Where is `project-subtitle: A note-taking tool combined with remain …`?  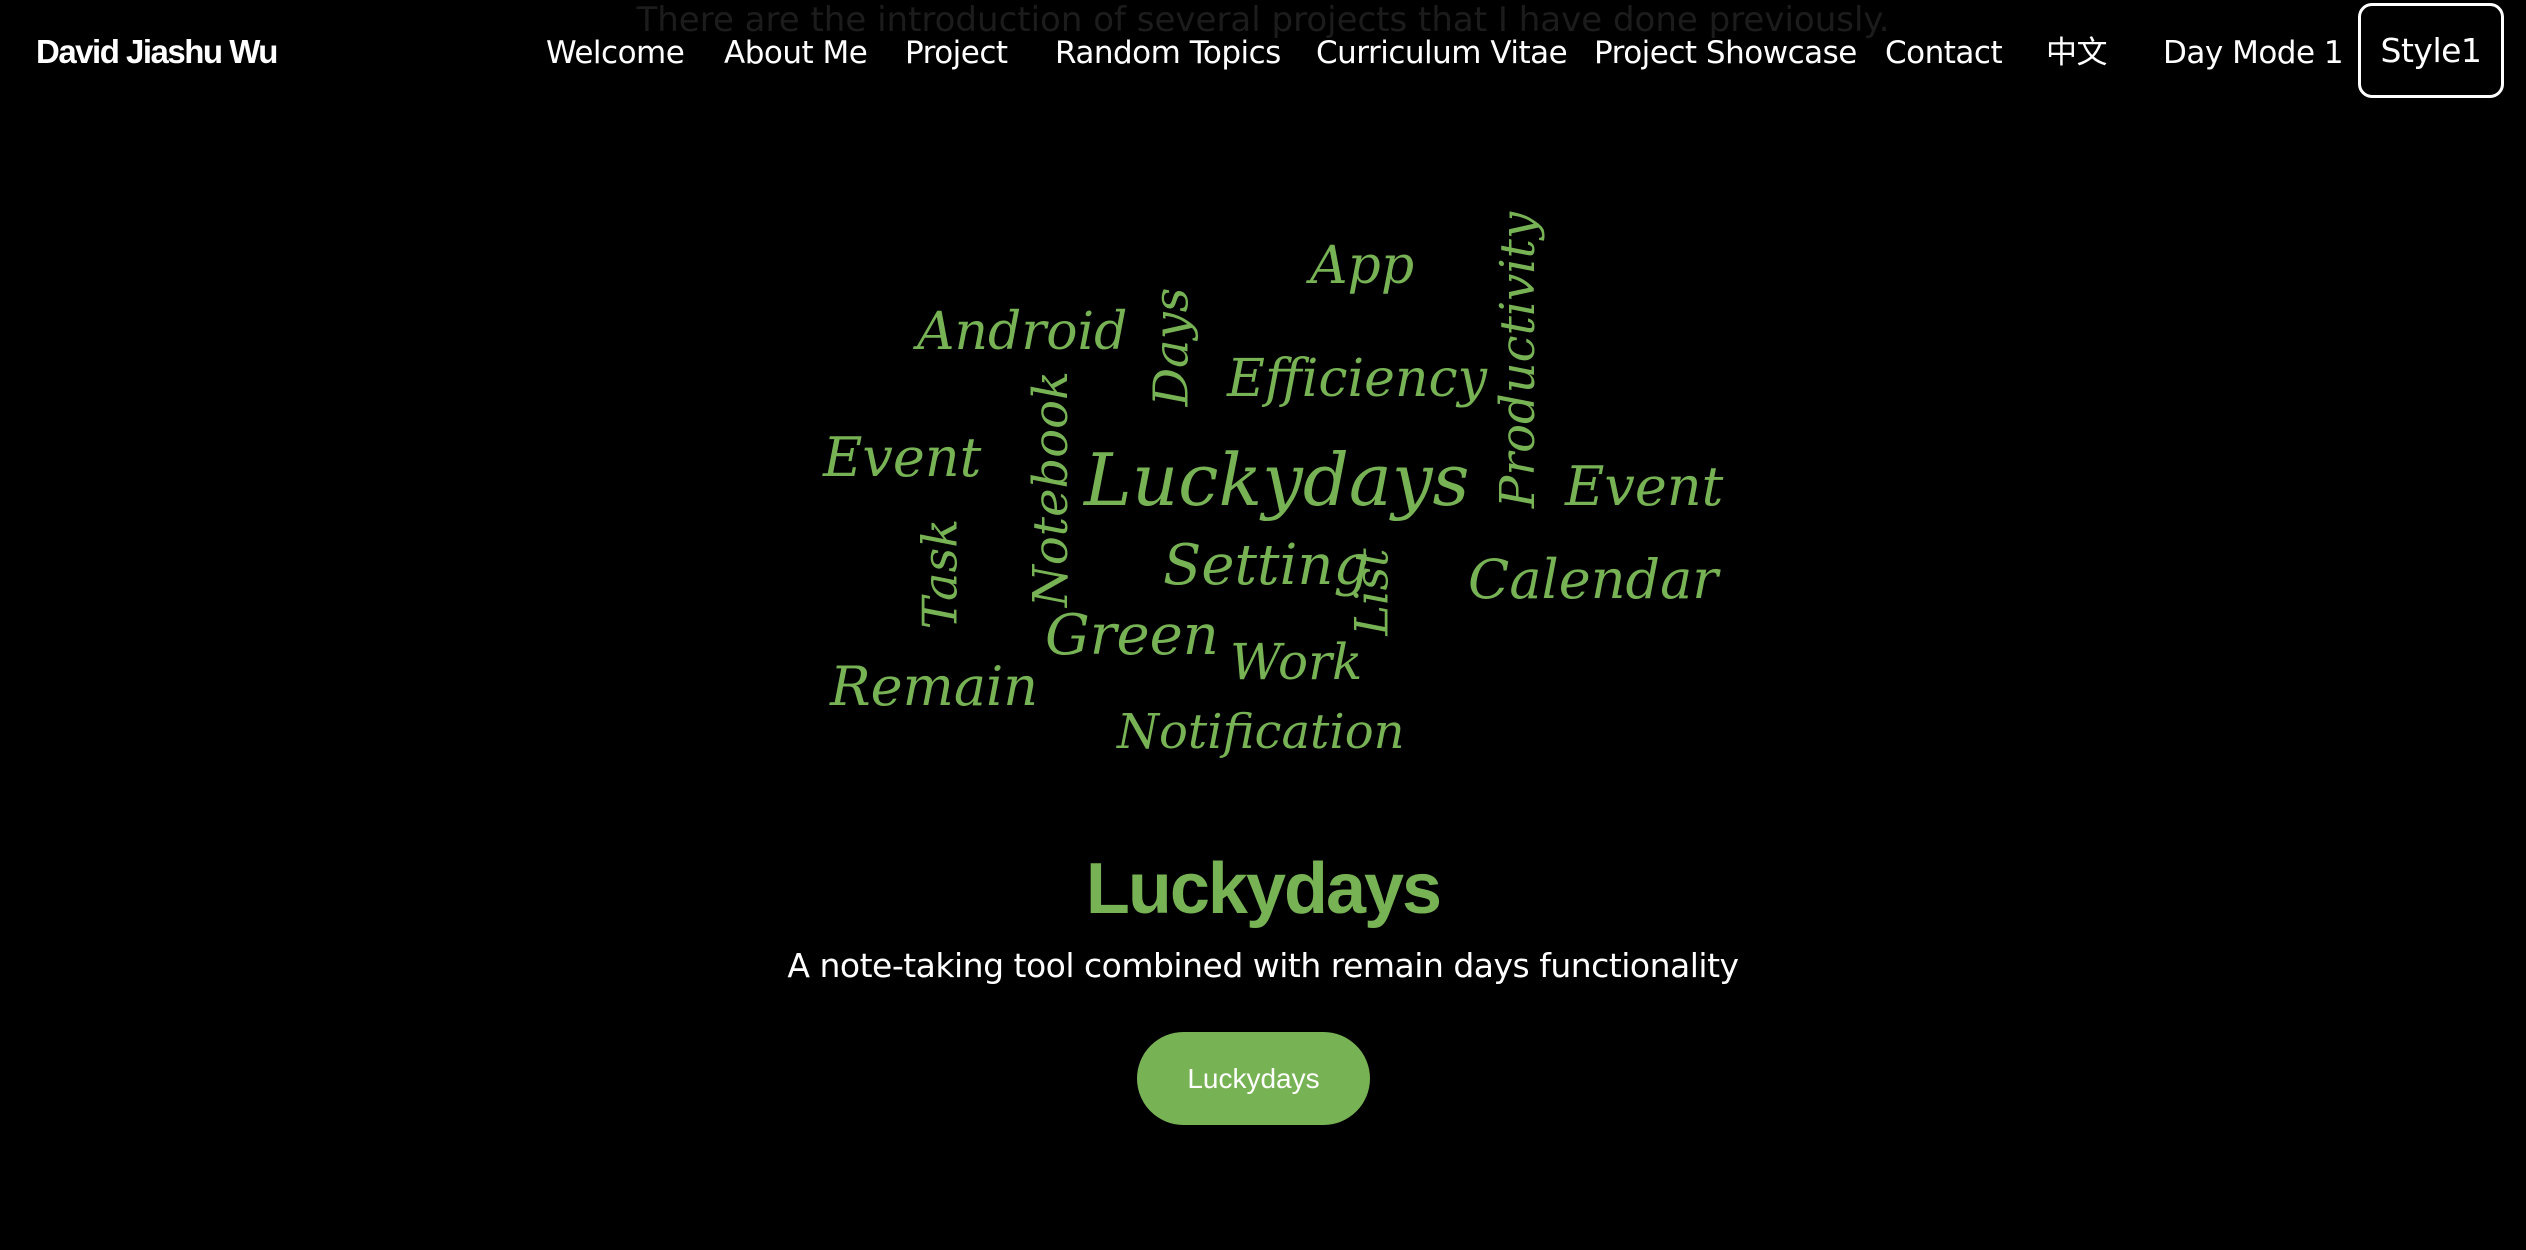 project-subtitle: A note-taking tool combined with remain … is located at coordinates (1263, 965).